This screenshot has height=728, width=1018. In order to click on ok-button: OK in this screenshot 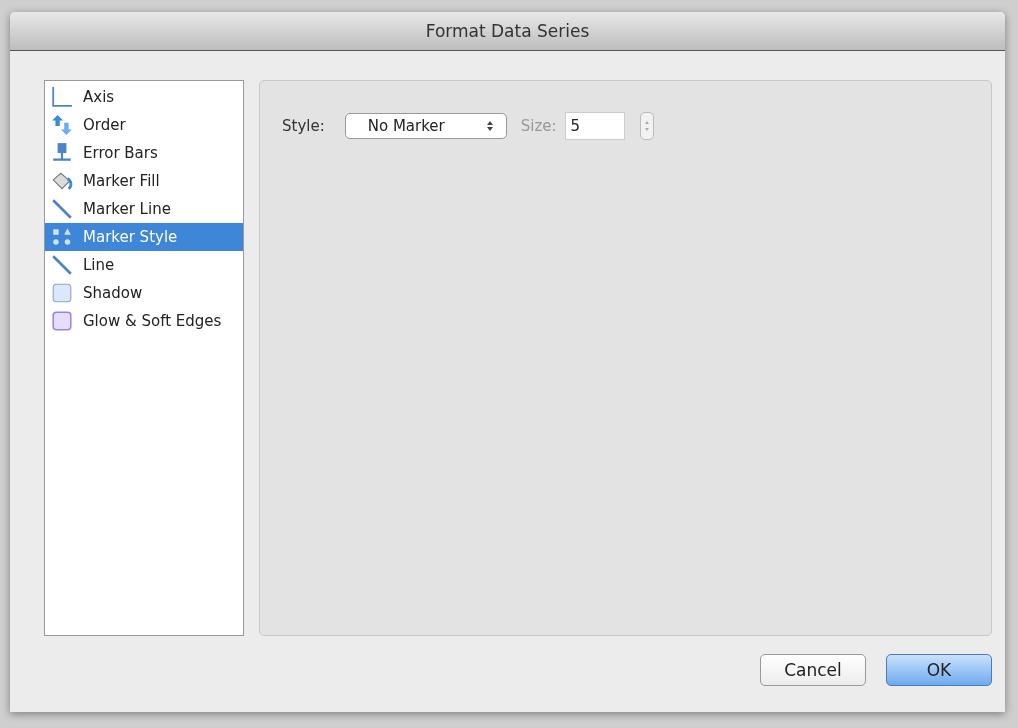, I will do `click(939, 670)`.